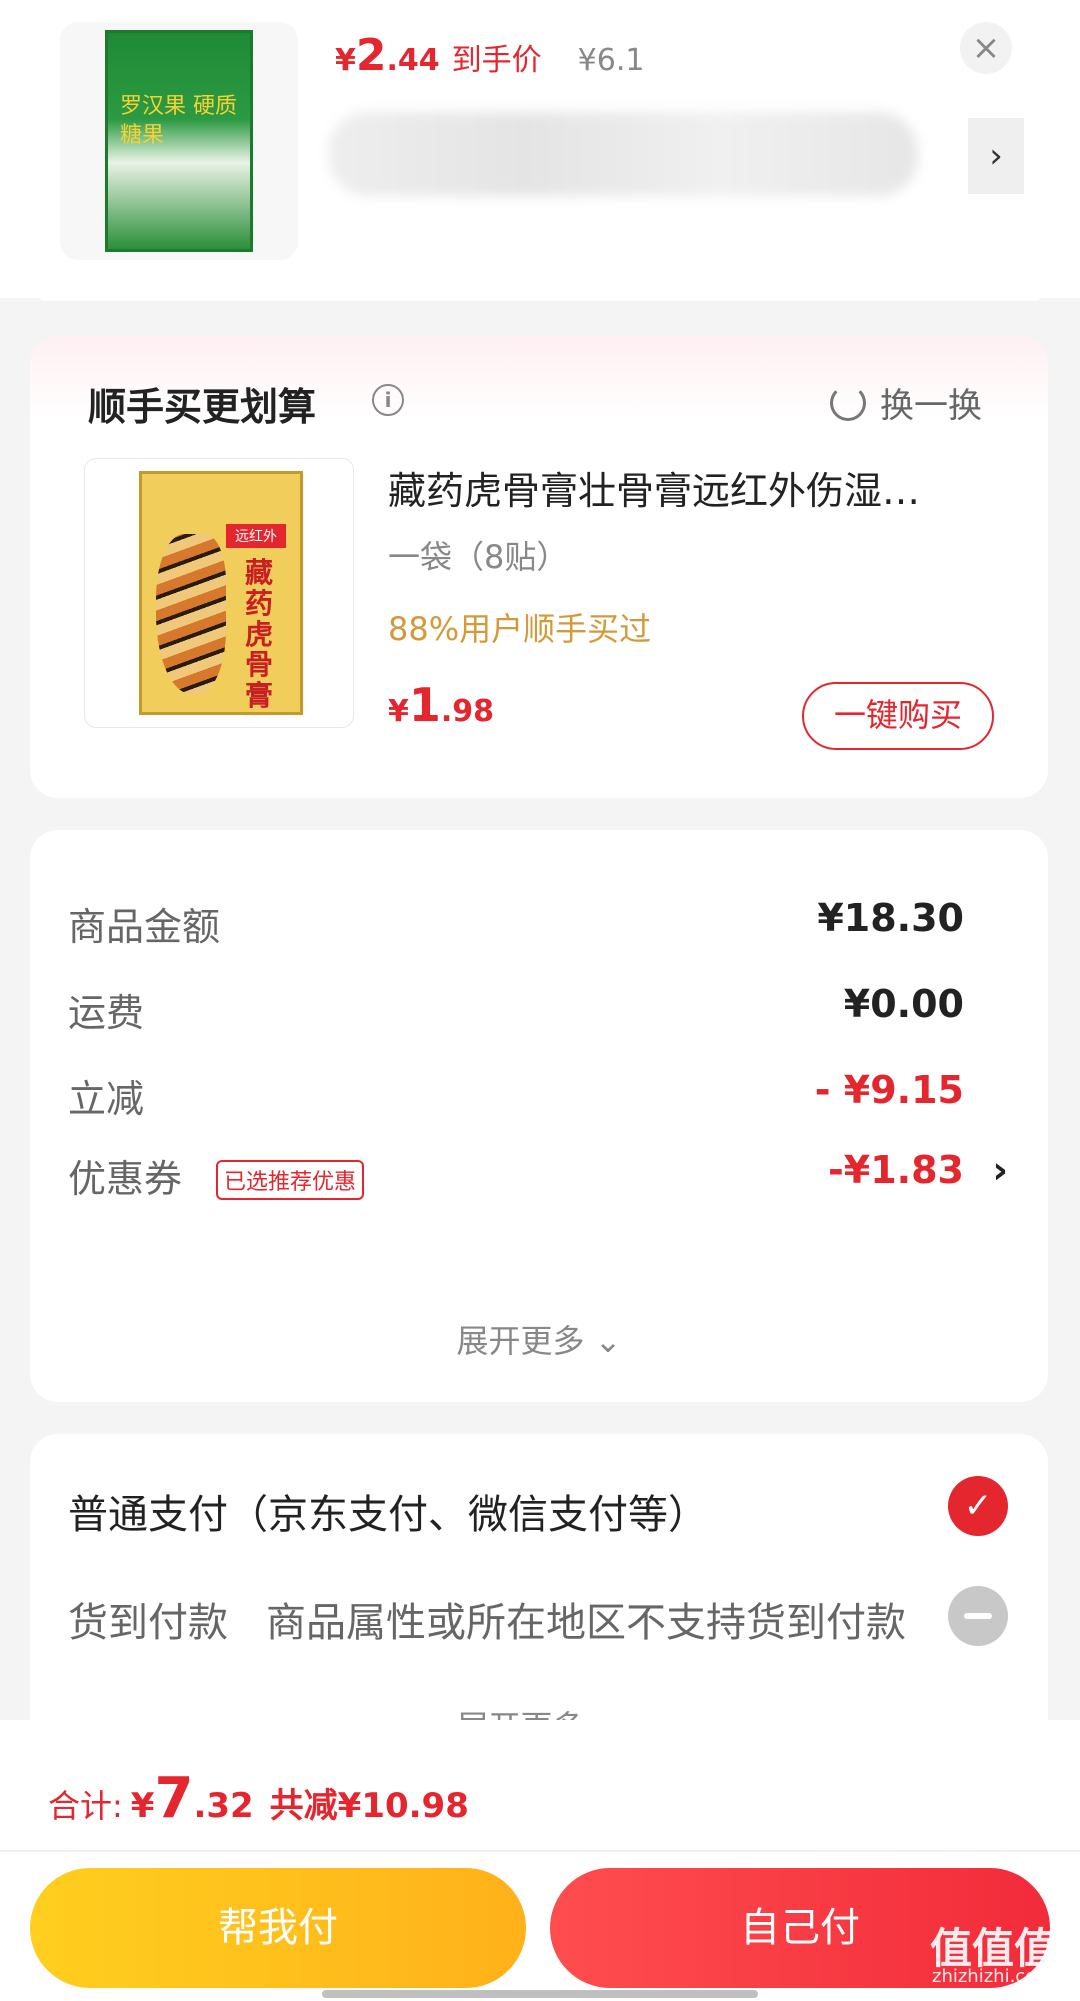  Describe the element at coordinates (191, 614) in the screenshot. I see `tiger-illustration` at that location.